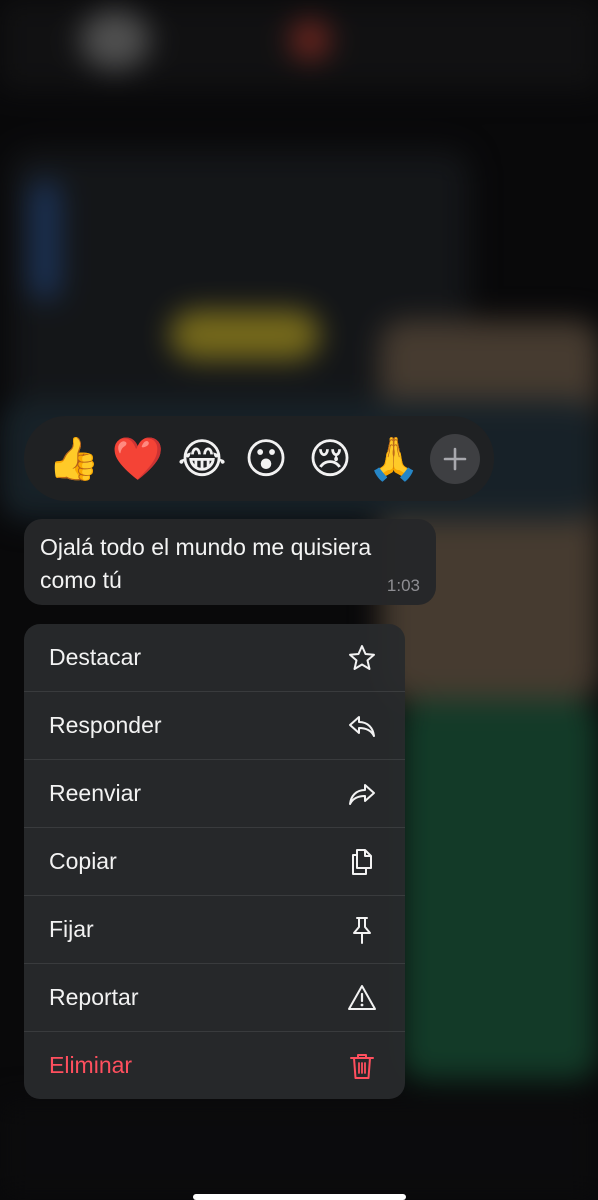 Image resolution: width=598 pixels, height=1200 pixels. I want to click on menu-item-label: Copiar, so click(83, 861).